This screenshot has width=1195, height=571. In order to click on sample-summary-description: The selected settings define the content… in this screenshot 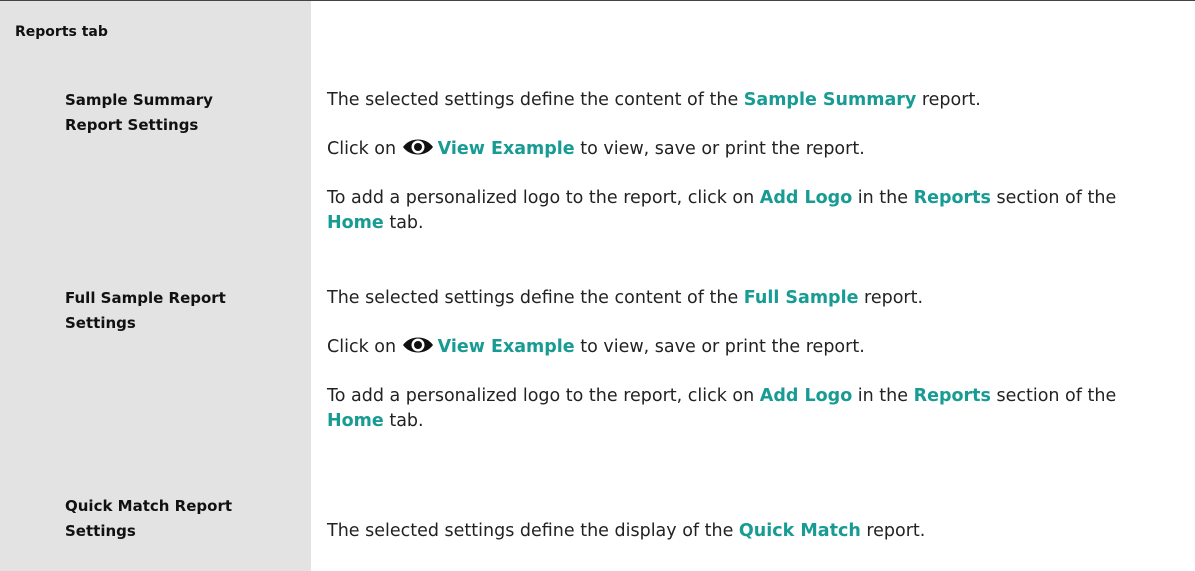, I will do `click(749, 100)`.